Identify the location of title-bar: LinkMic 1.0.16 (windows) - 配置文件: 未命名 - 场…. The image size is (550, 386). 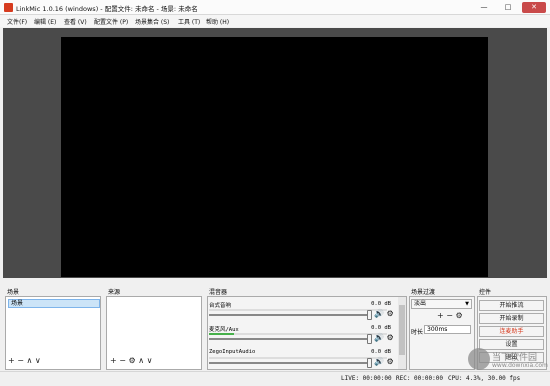
(275, 7).